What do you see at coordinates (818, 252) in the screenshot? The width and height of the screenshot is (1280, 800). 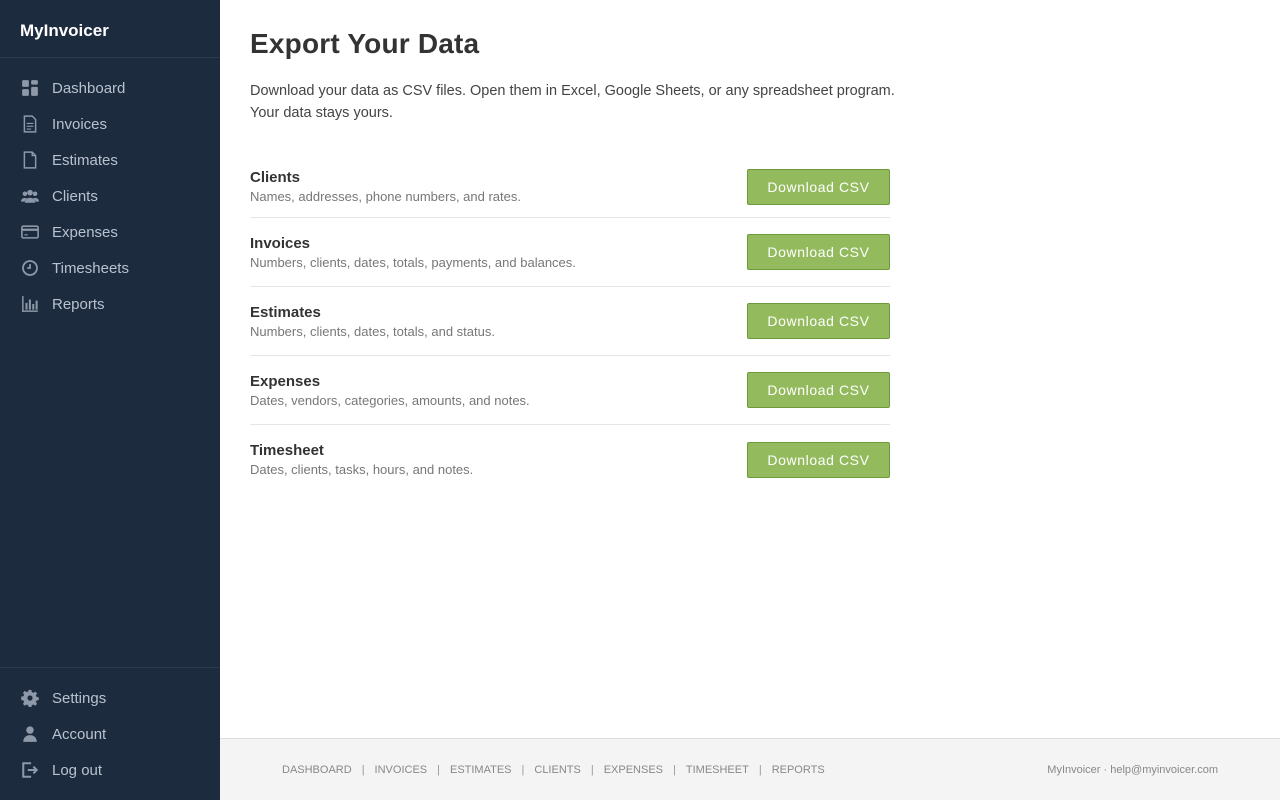 I see `download-invoices-csv-button: Download CSV` at bounding box center [818, 252].